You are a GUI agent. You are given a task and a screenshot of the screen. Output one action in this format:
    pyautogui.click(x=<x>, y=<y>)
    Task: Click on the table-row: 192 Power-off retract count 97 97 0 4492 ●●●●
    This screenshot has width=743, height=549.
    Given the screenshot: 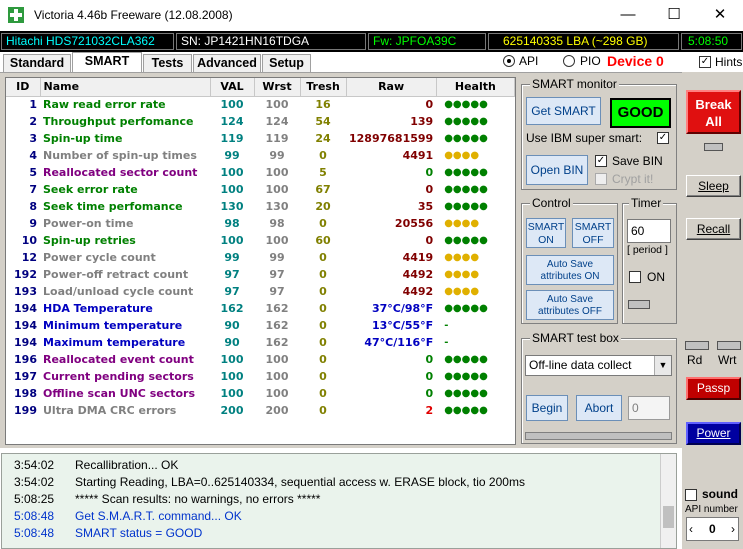 What is the action you would take?
    pyautogui.click(x=260, y=274)
    